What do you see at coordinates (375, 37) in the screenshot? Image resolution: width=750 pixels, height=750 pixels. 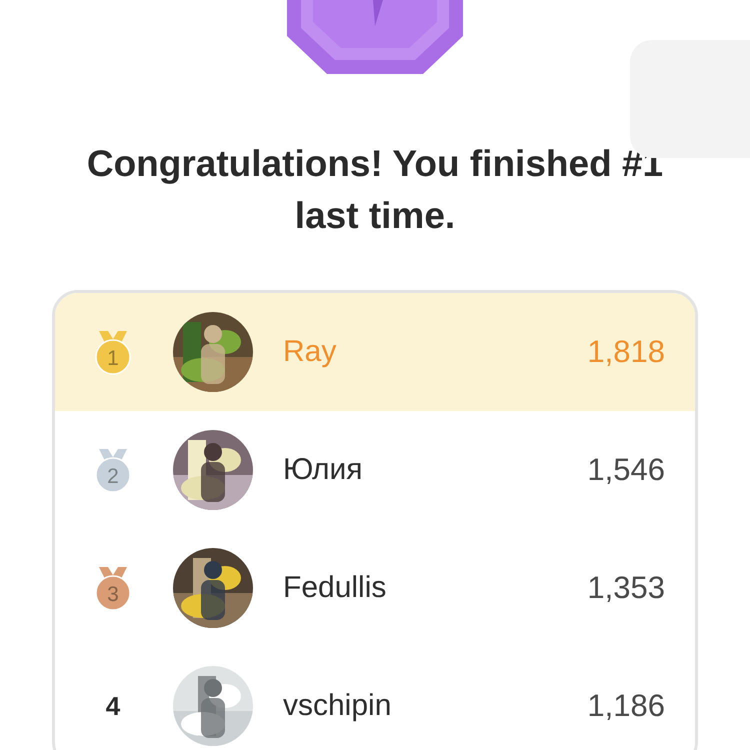 I see `trophy-badge-icon` at bounding box center [375, 37].